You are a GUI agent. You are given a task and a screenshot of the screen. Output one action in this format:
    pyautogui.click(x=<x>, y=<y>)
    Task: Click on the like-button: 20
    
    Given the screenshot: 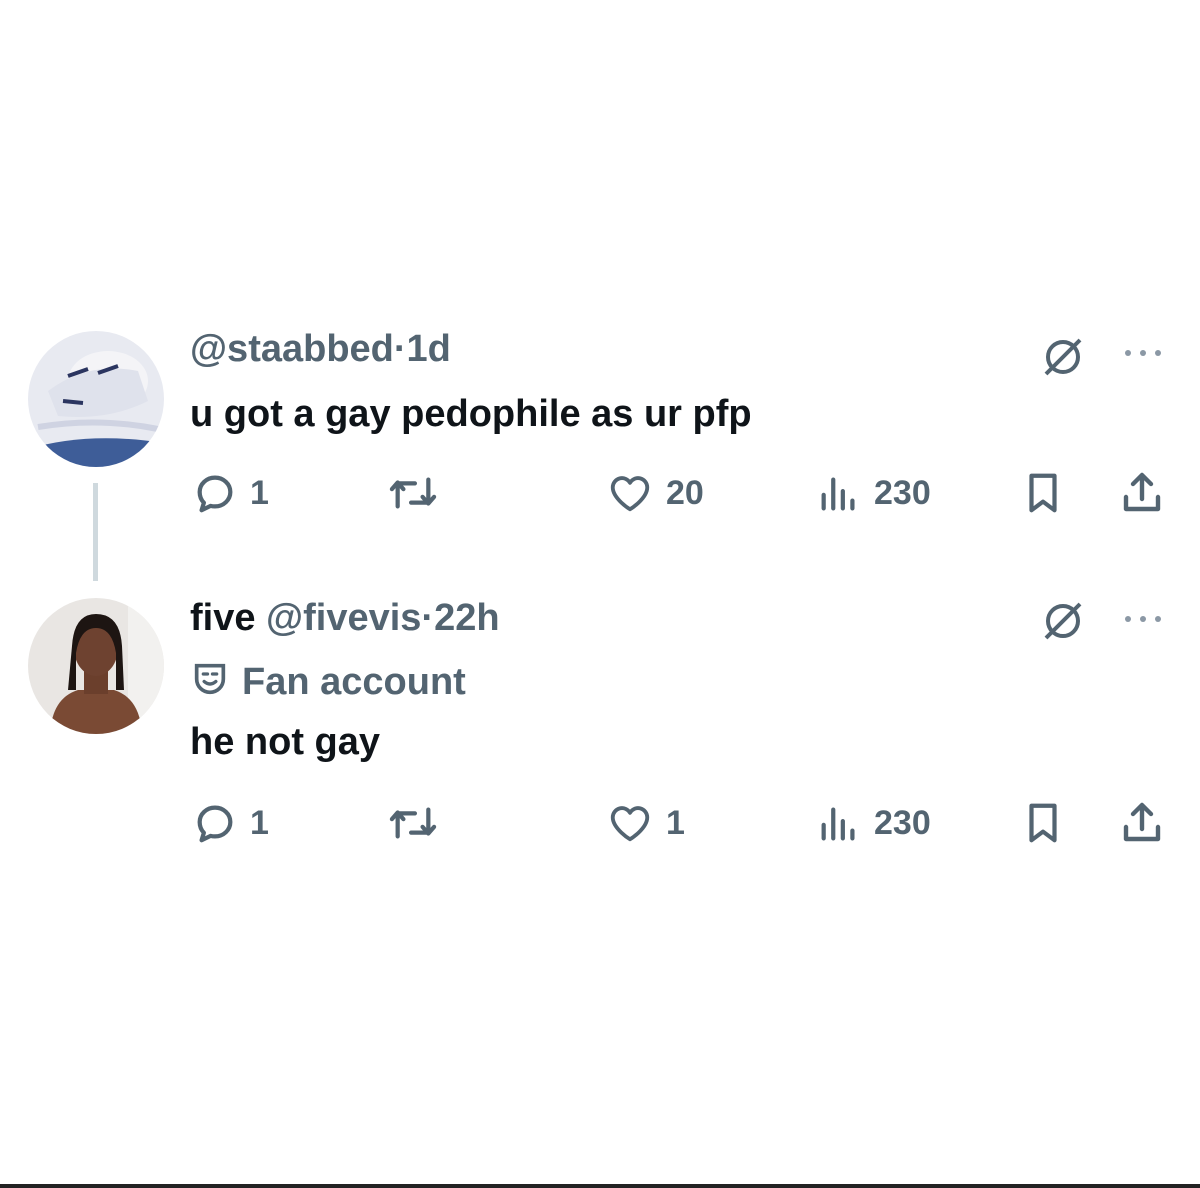 What is the action you would take?
    pyautogui.click(x=655, y=493)
    